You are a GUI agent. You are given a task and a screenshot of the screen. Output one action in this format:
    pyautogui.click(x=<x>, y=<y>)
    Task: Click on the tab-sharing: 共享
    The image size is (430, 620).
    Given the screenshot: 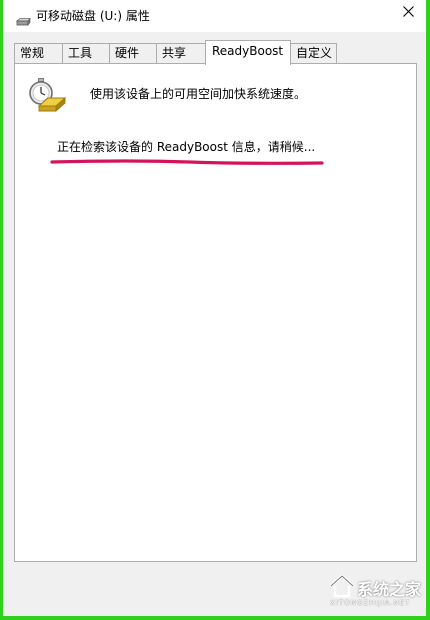 What is the action you would take?
    pyautogui.click(x=181, y=53)
    